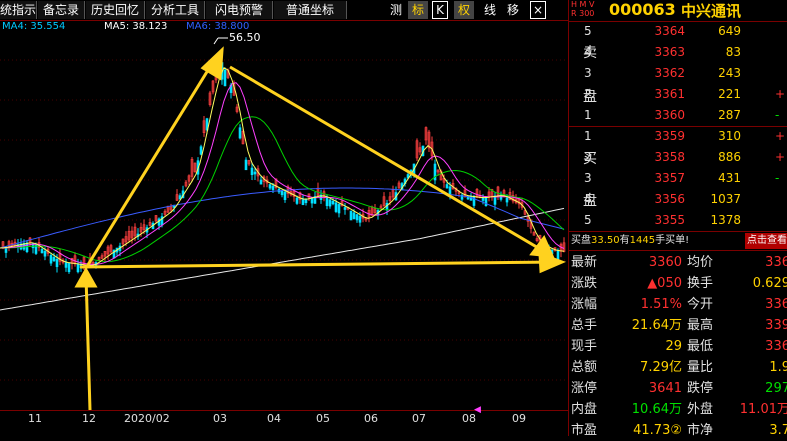  I want to click on stat-label: 跌停, so click(700, 388).